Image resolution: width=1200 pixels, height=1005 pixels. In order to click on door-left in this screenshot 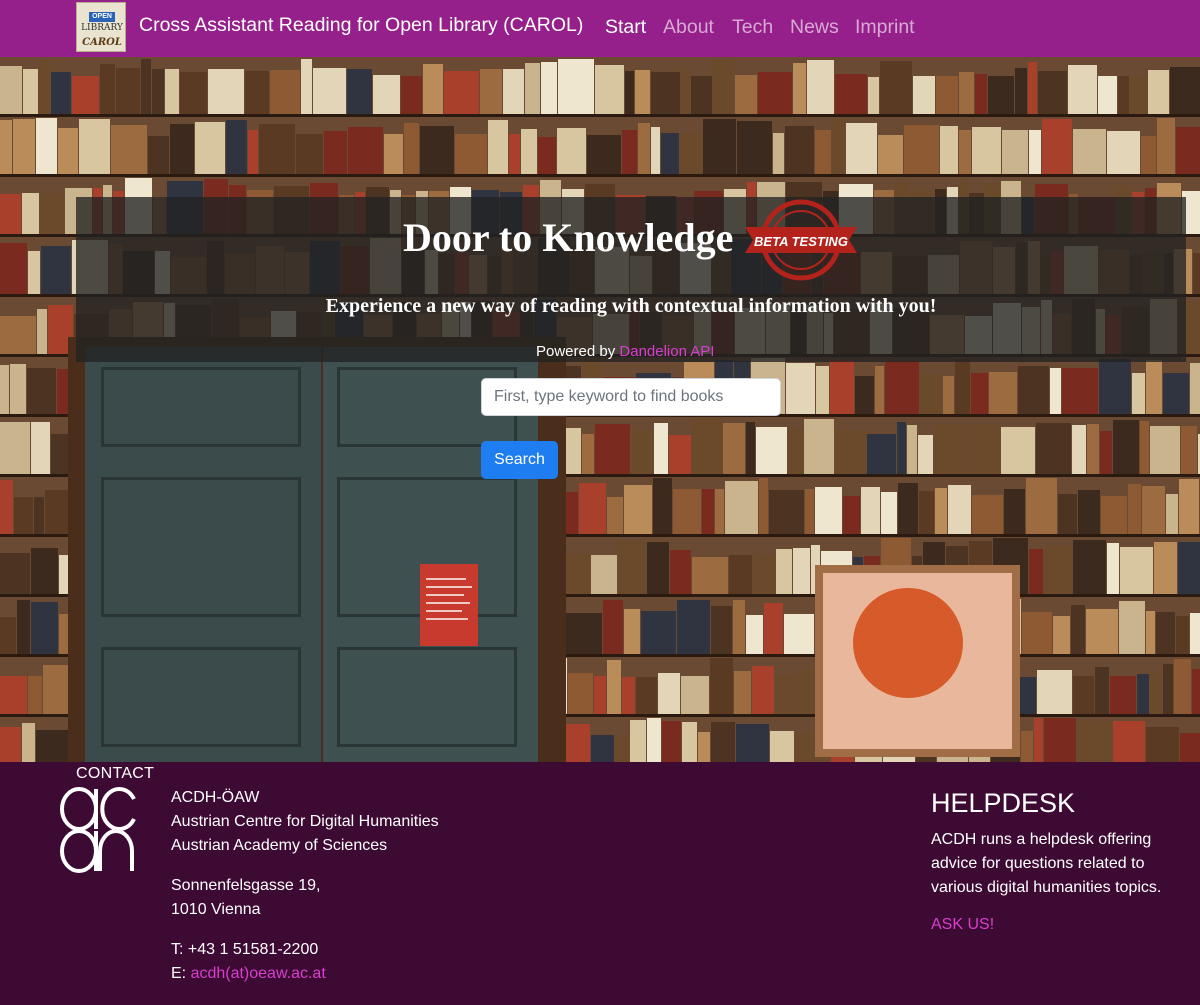, I will do `click(203, 554)`.